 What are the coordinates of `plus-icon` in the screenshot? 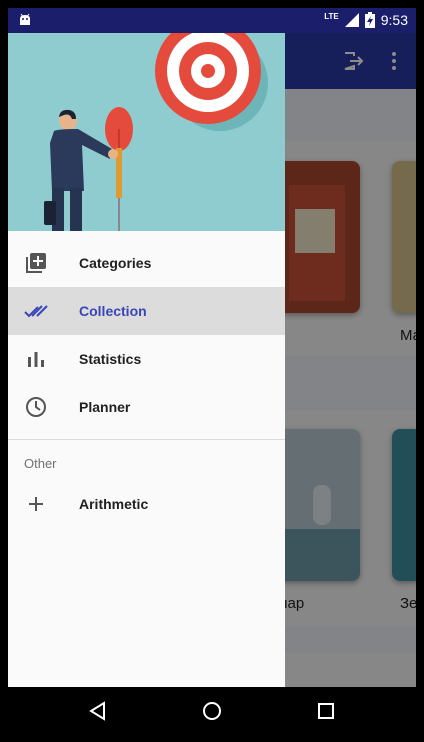 It's located at (36, 504).